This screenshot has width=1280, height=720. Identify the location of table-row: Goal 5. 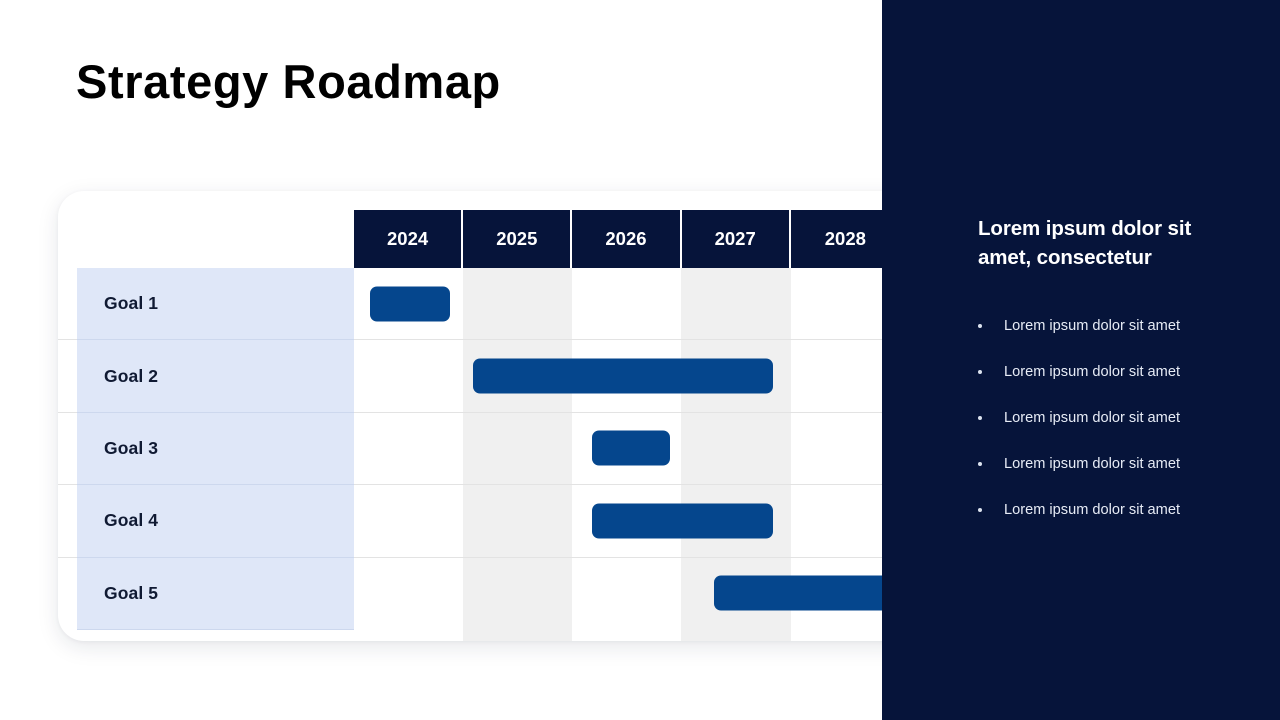
(490, 594).